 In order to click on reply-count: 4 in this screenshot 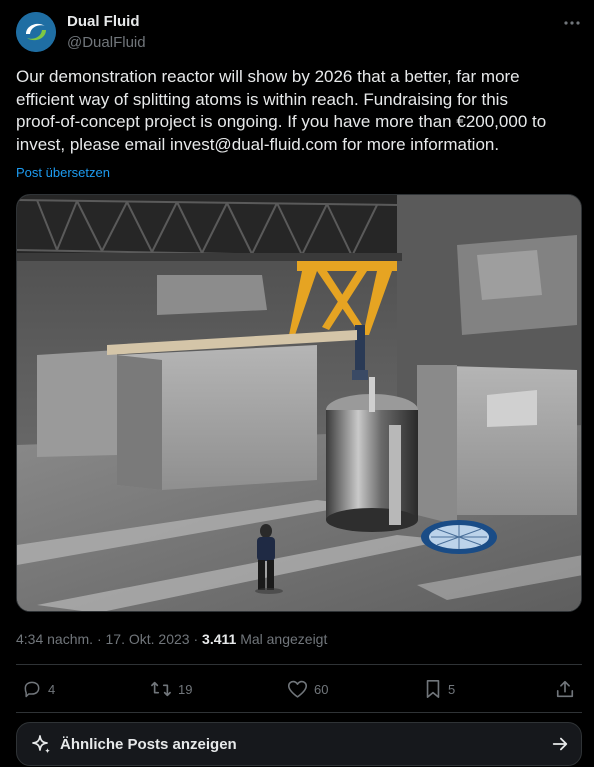, I will do `click(52, 689)`.